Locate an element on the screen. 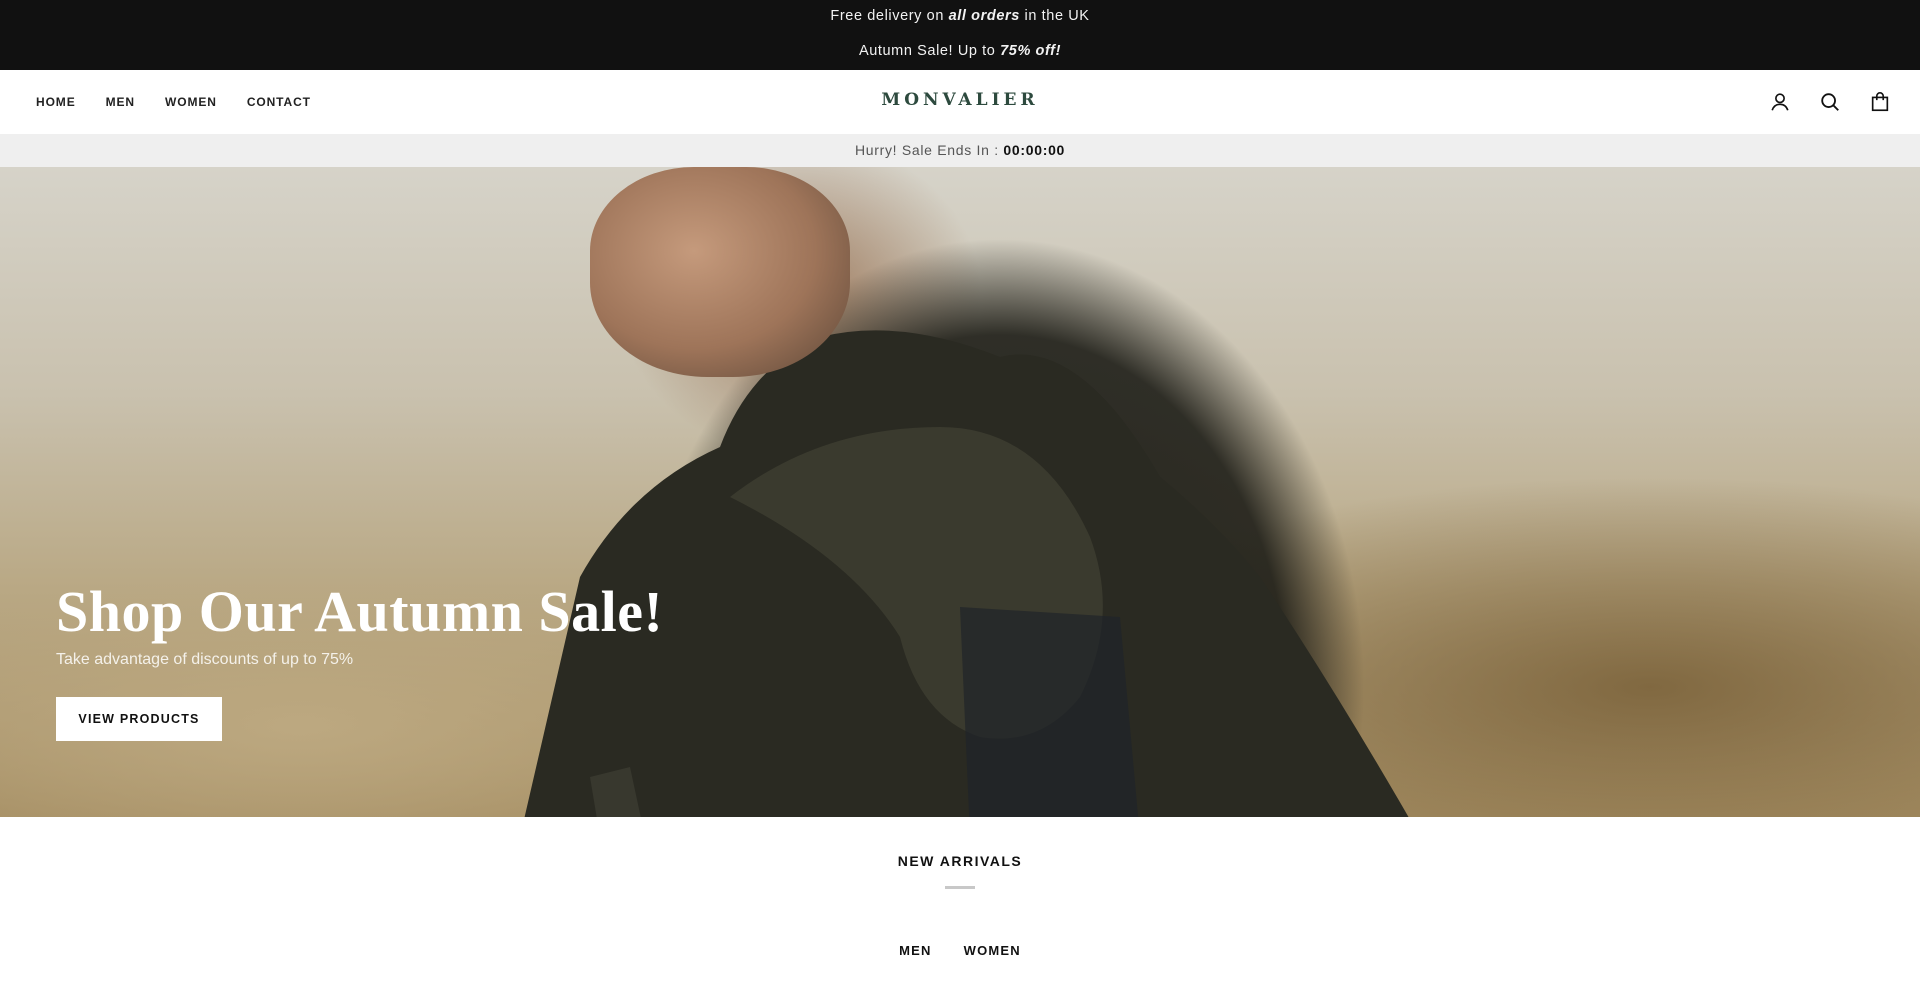 This screenshot has height=993, width=1920. announcement-delivery-emphasis: all orders is located at coordinates (984, 16).